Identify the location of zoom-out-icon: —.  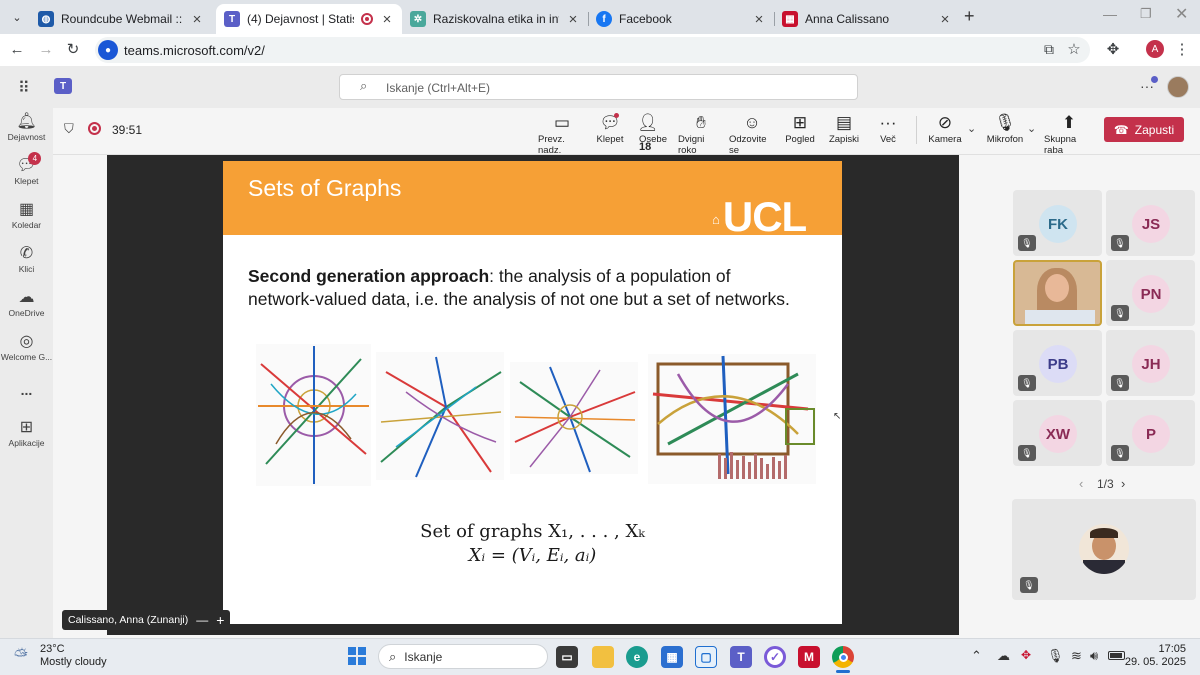
(202, 620).